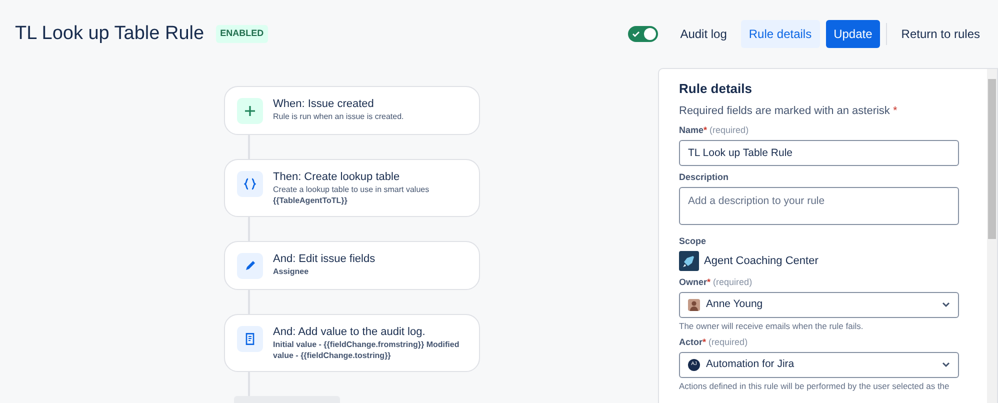 Image resolution: width=998 pixels, height=403 pixels. What do you see at coordinates (784, 110) in the screenshot?
I see `required-note: Required fields are marked with an asterisk` at bounding box center [784, 110].